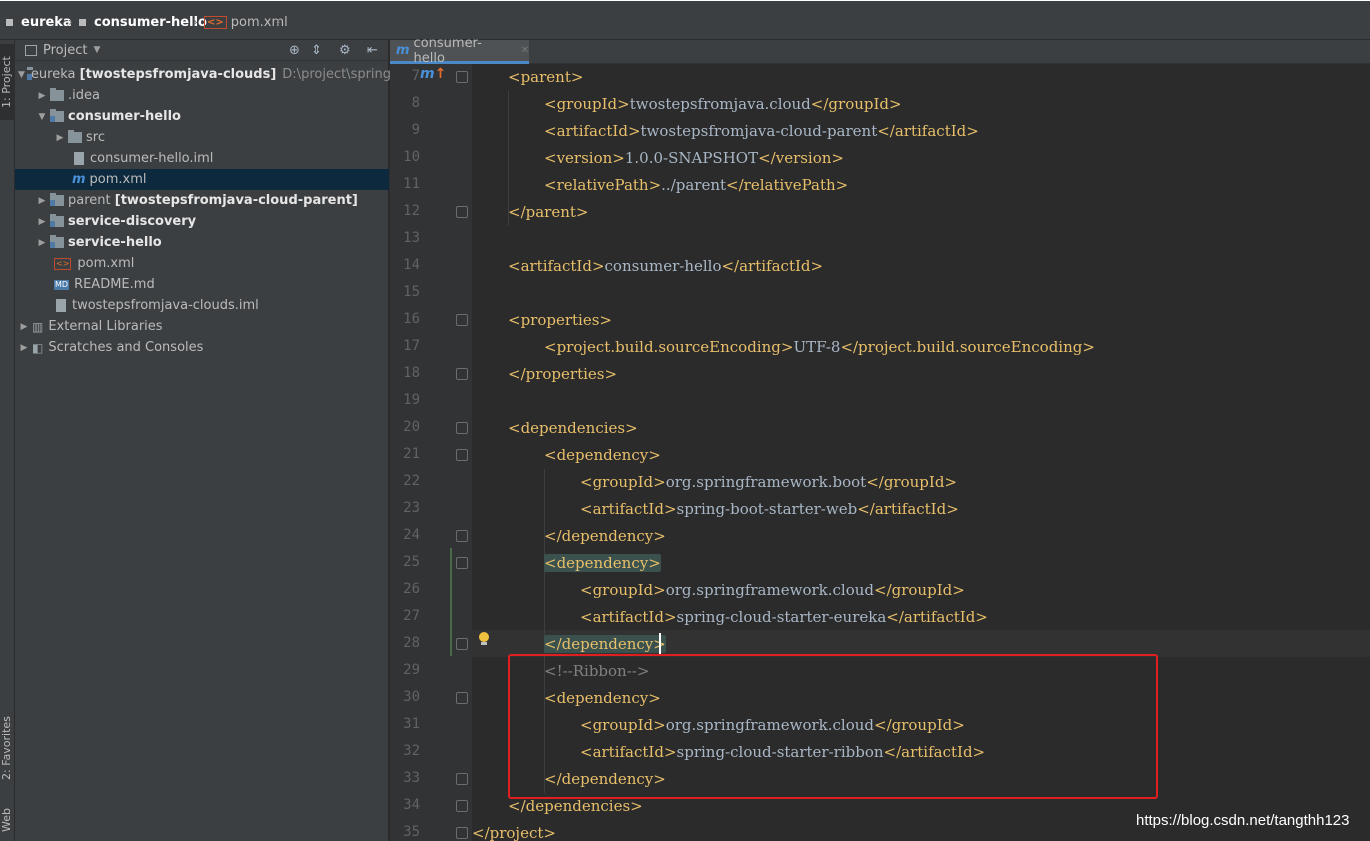 Image resolution: width=1370 pixels, height=841 pixels. I want to click on tree-item-label: Scratches and Consoles, so click(126, 347).